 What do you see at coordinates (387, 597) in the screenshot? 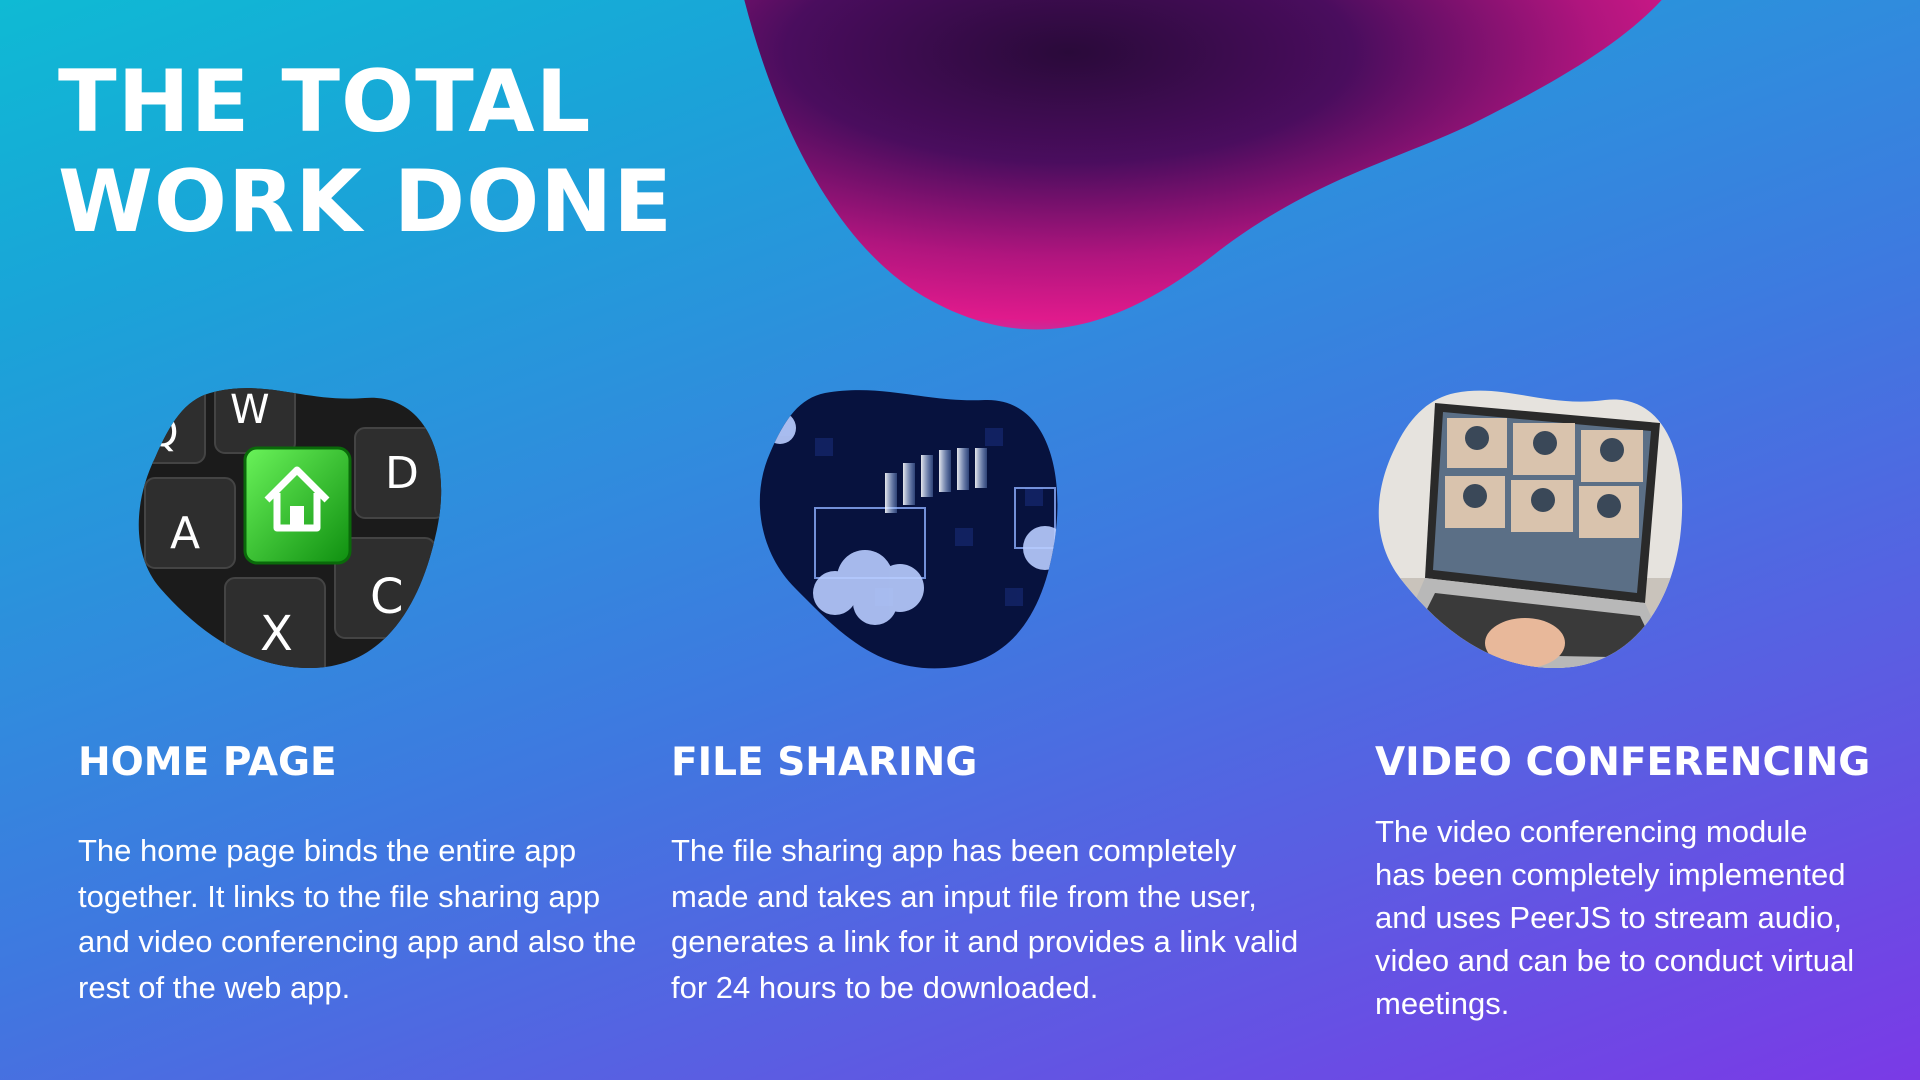
I see `key-c: C` at bounding box center [387, 597].